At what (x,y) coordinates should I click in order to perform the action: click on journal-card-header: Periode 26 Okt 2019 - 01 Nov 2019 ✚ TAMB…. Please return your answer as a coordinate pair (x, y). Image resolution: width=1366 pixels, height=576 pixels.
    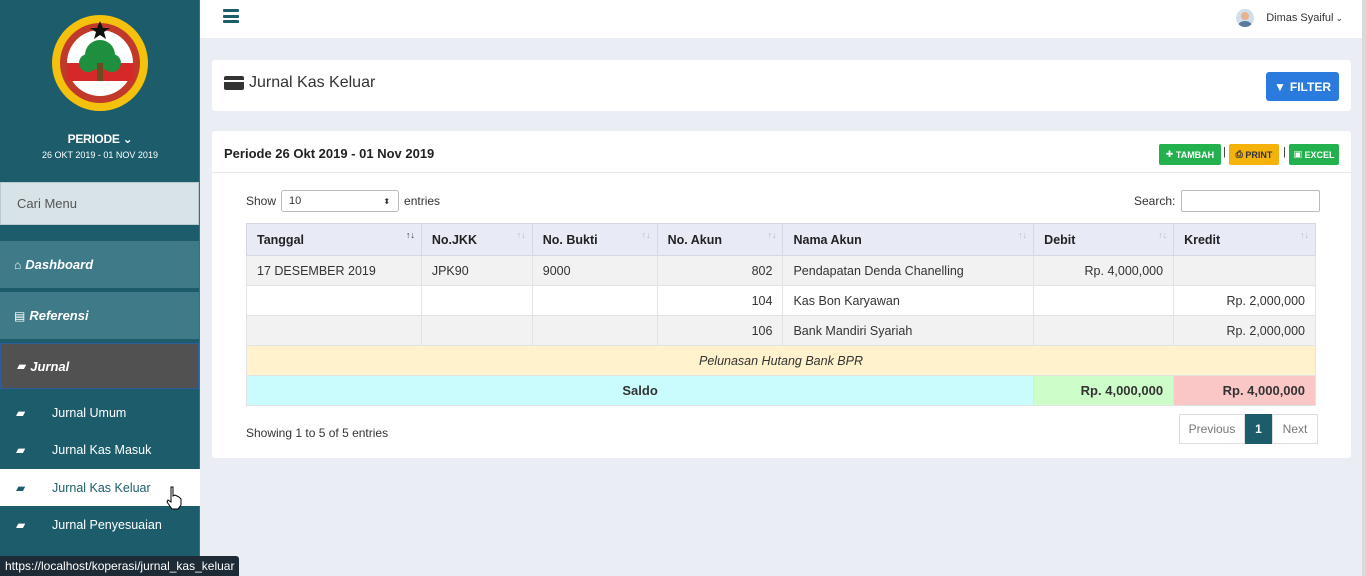
    Looking at the image, I should click on (781, 152).